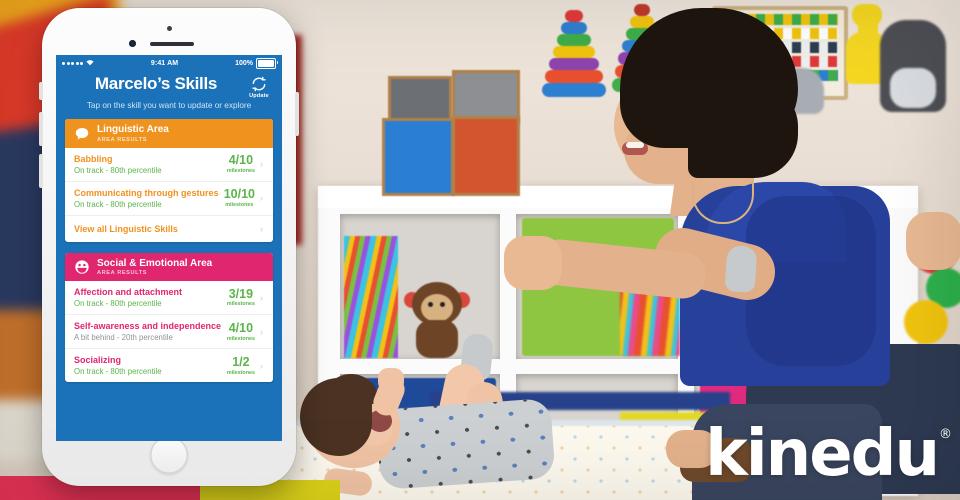 Image resolution: width=960 pixels, height=500 pixels. I want to click on baby-figure, so click(450, 416).